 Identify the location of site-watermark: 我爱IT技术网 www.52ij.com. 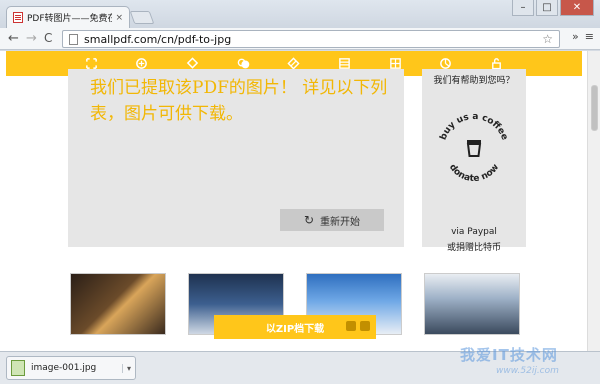
(520, 342).